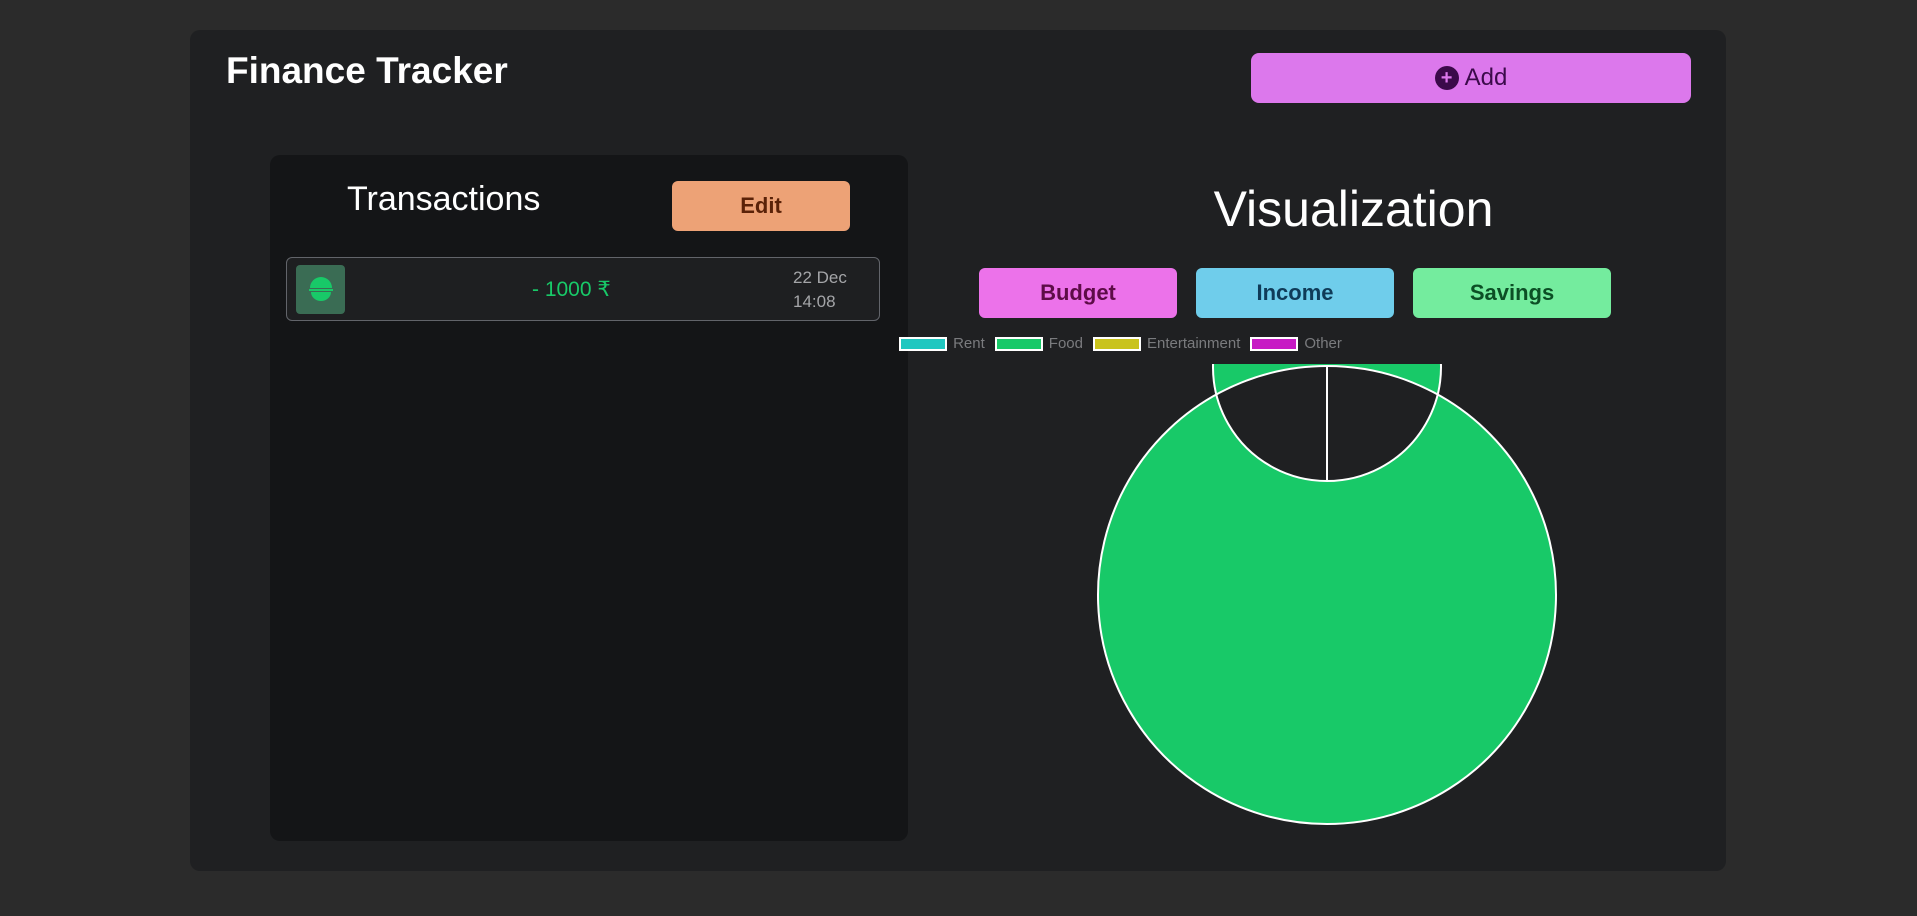 Image resolution: width=1917 pixels, height=916 pixels. What do you see at coordinates (1065, 343) in the screenshot?
I see `legend-label: Food` at bounding box center [1065, 343].